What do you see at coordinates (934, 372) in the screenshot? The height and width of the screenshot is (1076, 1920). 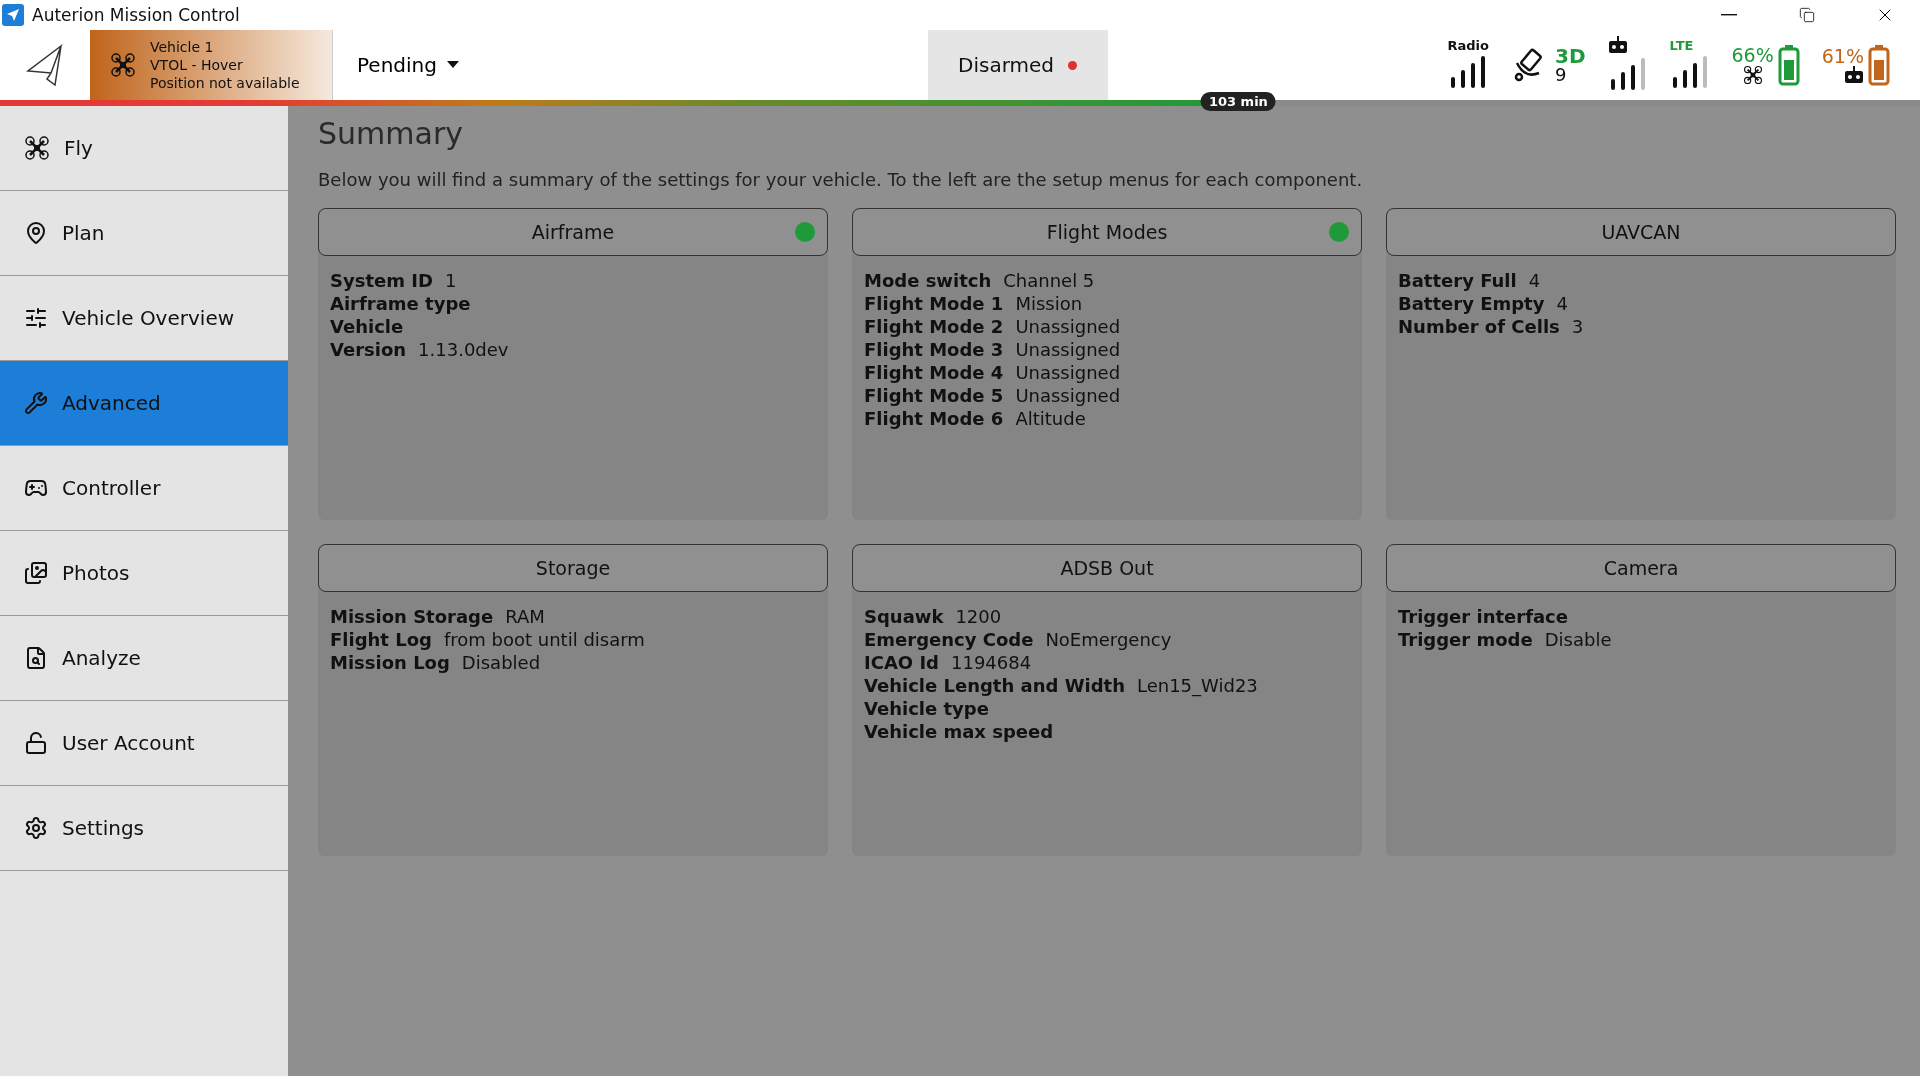 I see `setting-label: Flight Mode 4` at bounding box center [934, 372].